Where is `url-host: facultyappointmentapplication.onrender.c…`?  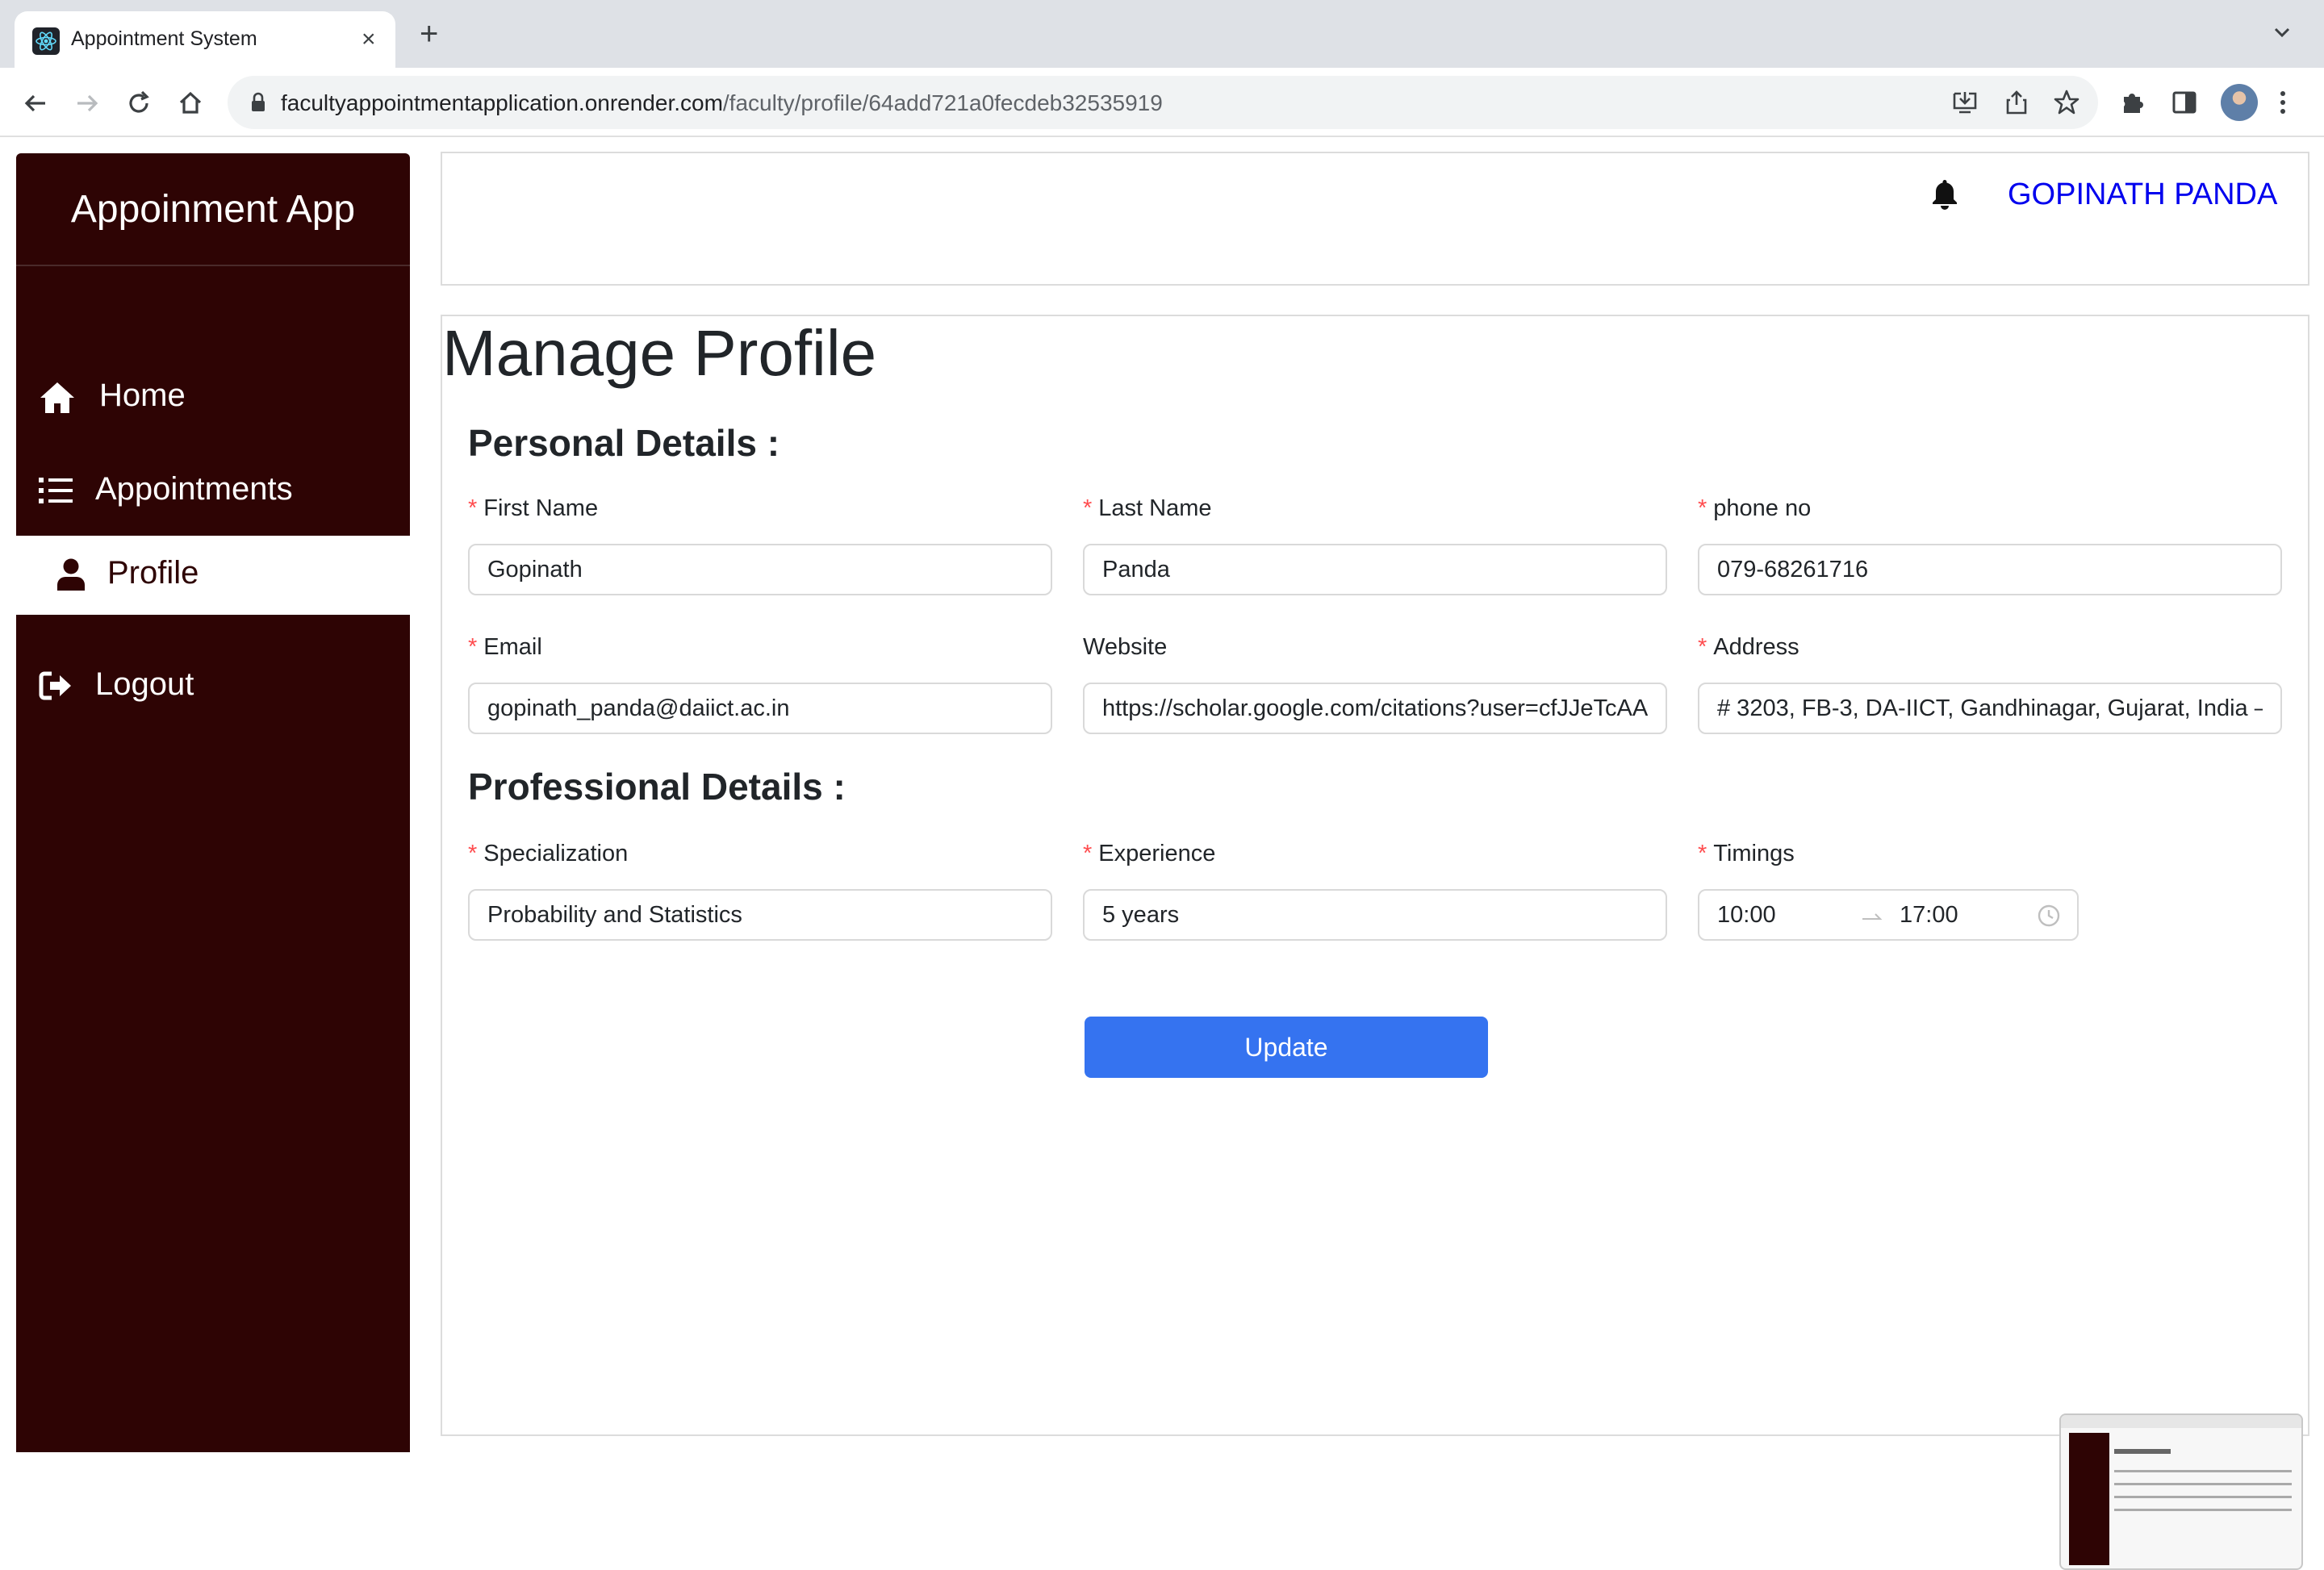
url-host: facultyappointmentapplication.onrender.c… is located at coordinates (502, 102).